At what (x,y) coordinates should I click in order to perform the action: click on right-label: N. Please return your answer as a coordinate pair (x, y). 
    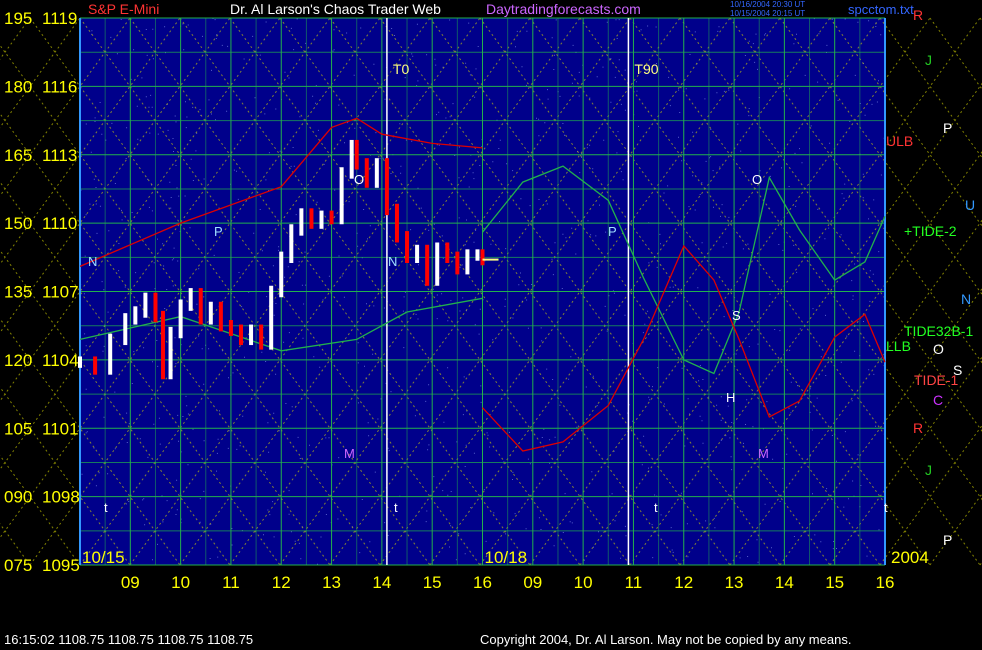
    Looking at the image, I should click on (966, 299).